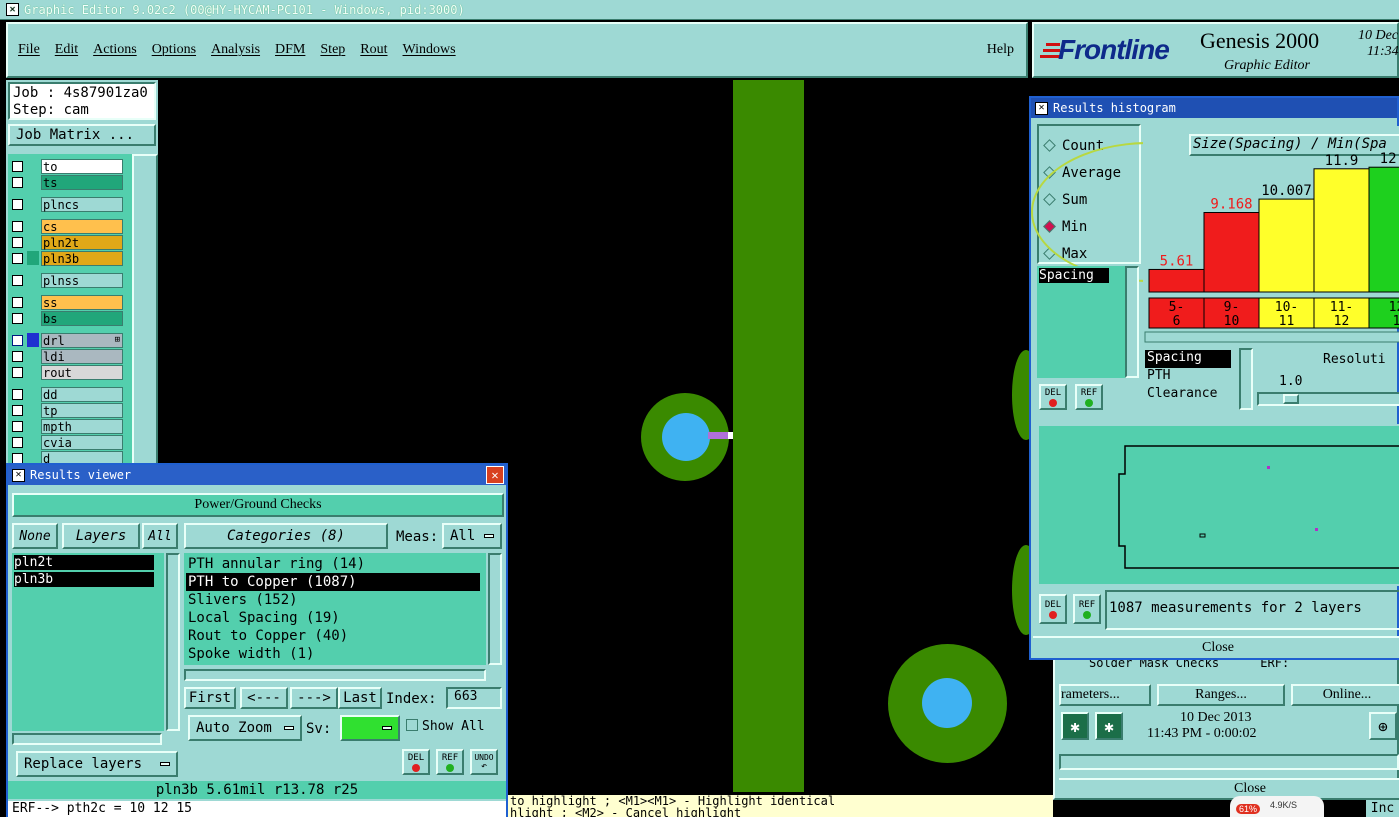  I want to click on back-close-button: Close, so click(1229, 788).